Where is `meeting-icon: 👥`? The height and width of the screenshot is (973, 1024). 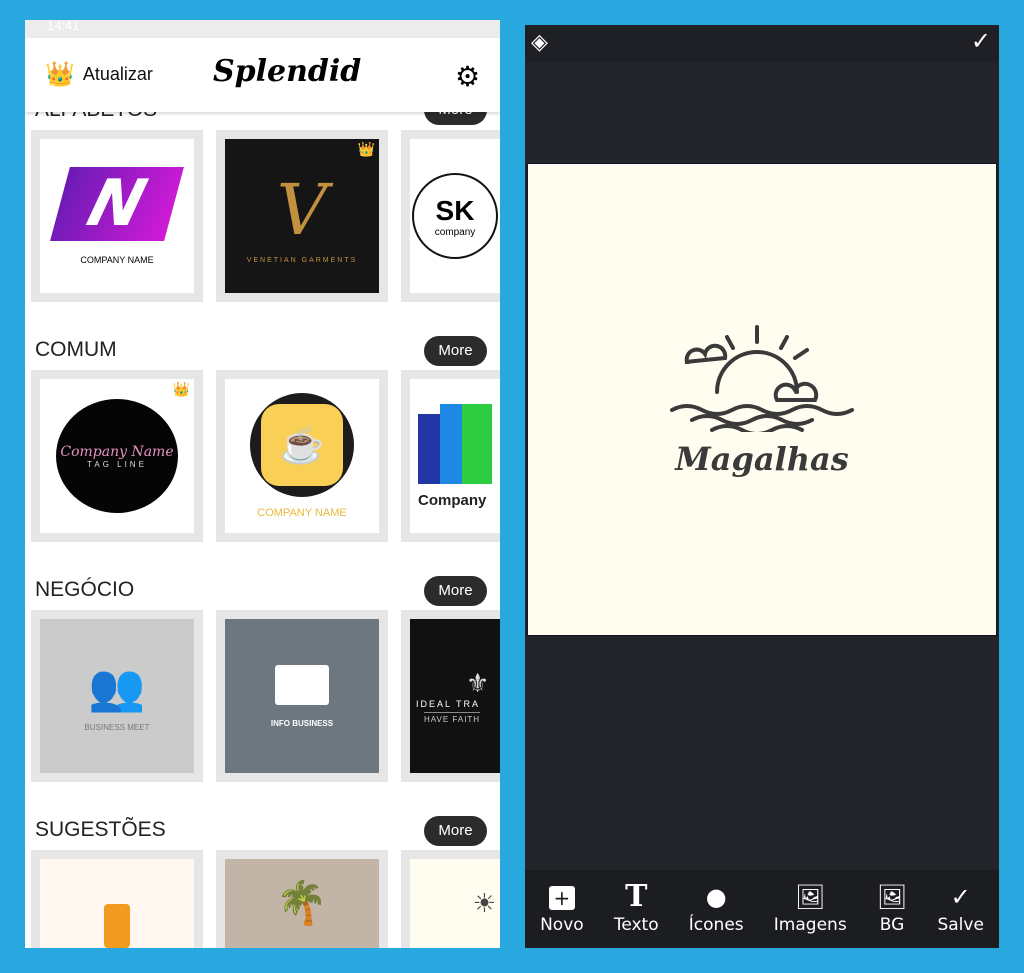
meeting-icon: 👥 is located at coordinates (117, 687).